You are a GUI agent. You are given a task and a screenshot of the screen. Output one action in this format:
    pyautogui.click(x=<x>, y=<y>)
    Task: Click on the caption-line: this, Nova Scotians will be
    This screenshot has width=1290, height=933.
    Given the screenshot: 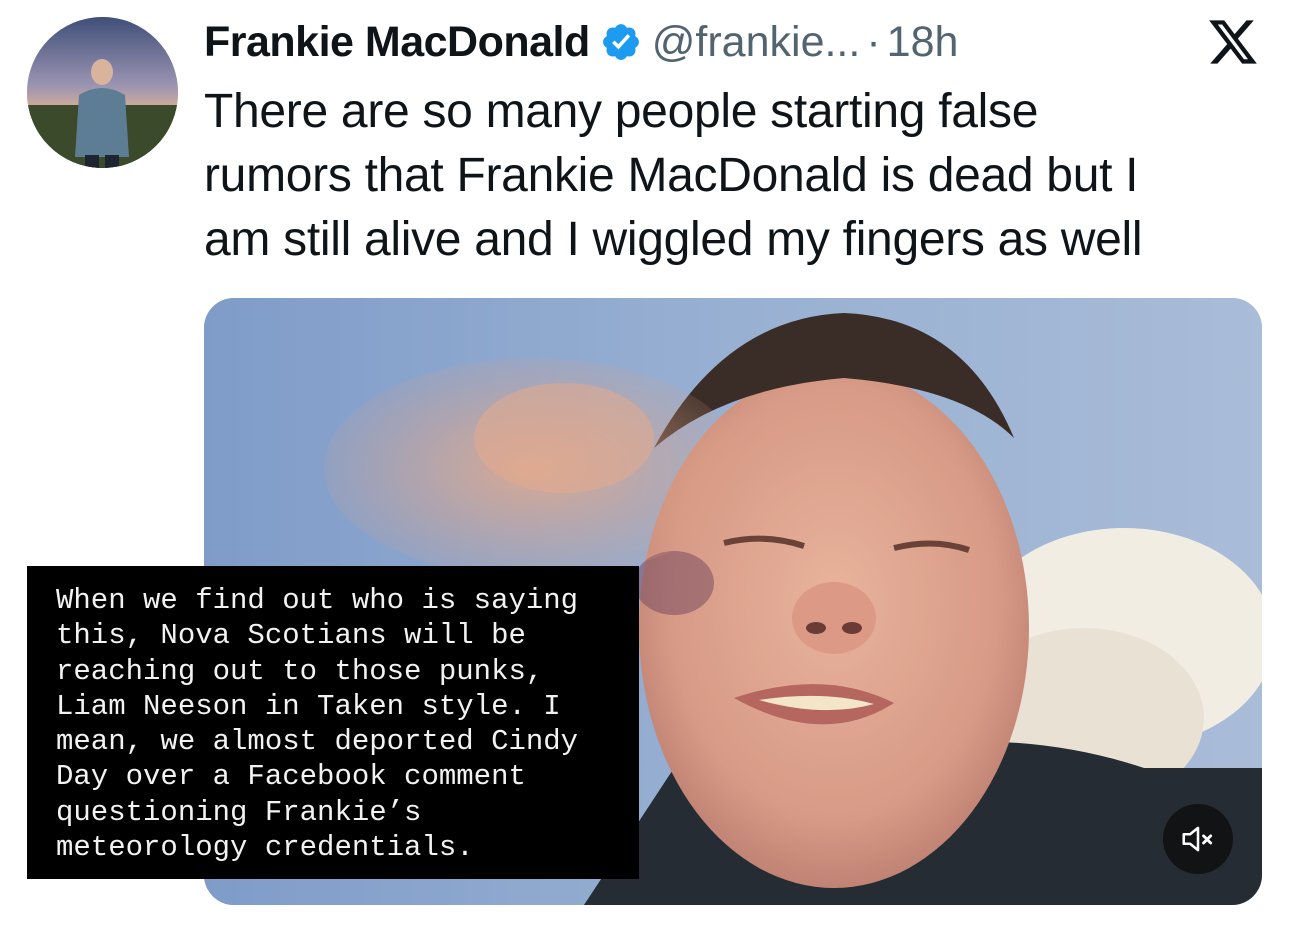 What is the action you would take?
    pyautogui.click(x=291, y=636)
    